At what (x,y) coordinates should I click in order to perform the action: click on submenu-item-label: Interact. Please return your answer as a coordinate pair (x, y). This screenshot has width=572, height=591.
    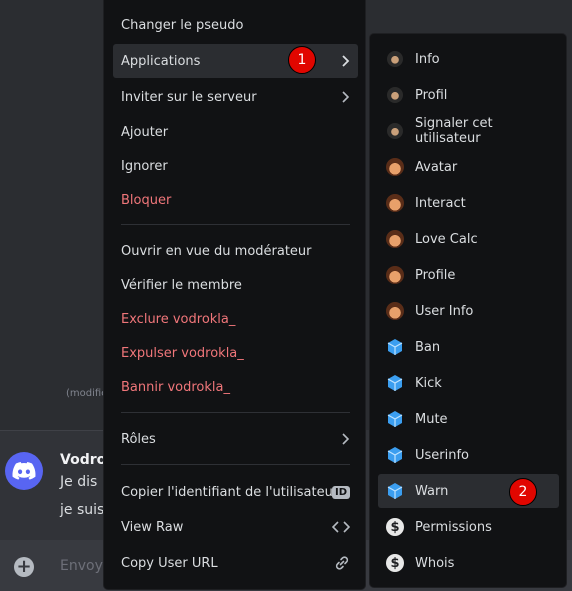
    Looking at the image, I should click on (440, 203).